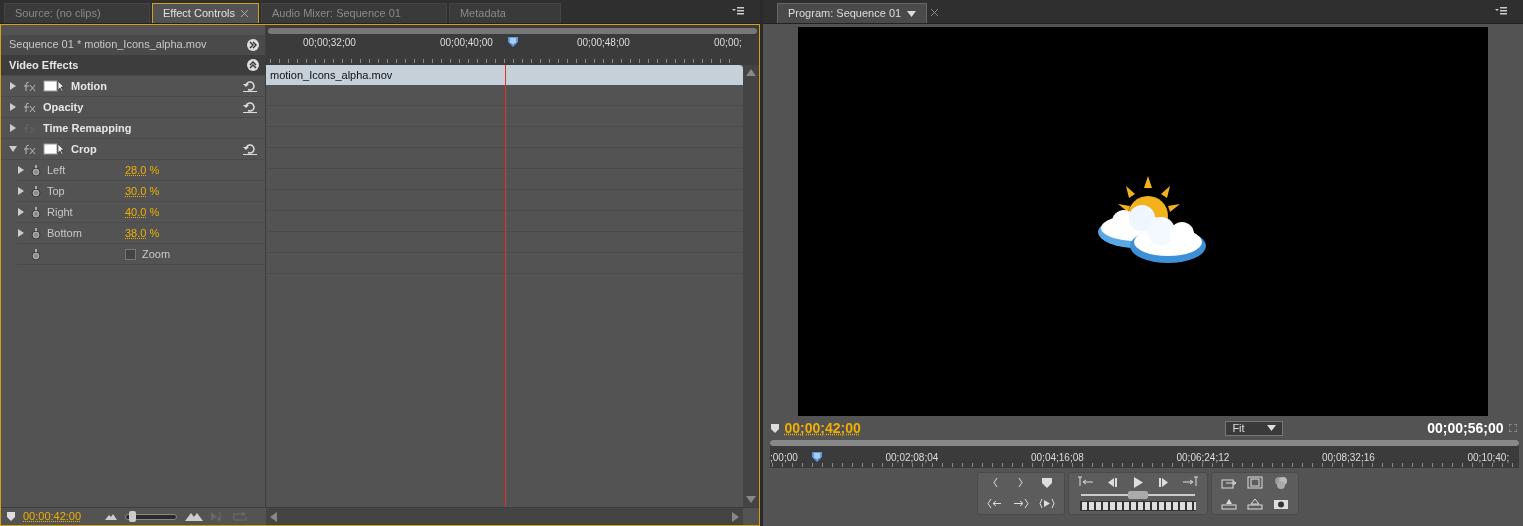 This screenshot has width=1523, height=526. I want to click on scroll-up-icon, so click(751, 72).